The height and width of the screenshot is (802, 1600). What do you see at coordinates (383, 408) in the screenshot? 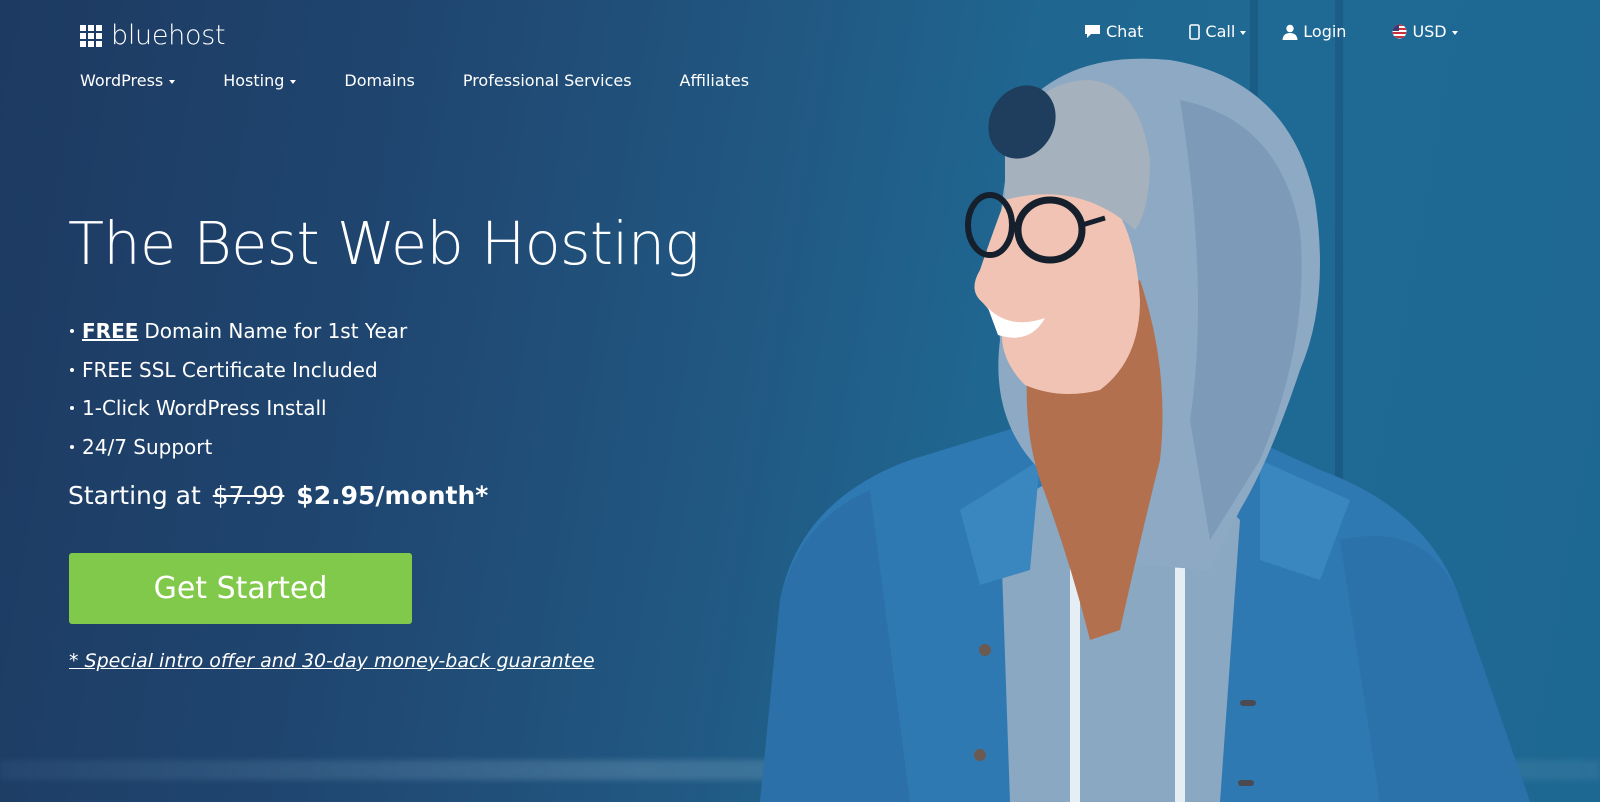
I see `feature-item: 1-Click WordPress Install` at bounding box center [383, 408].